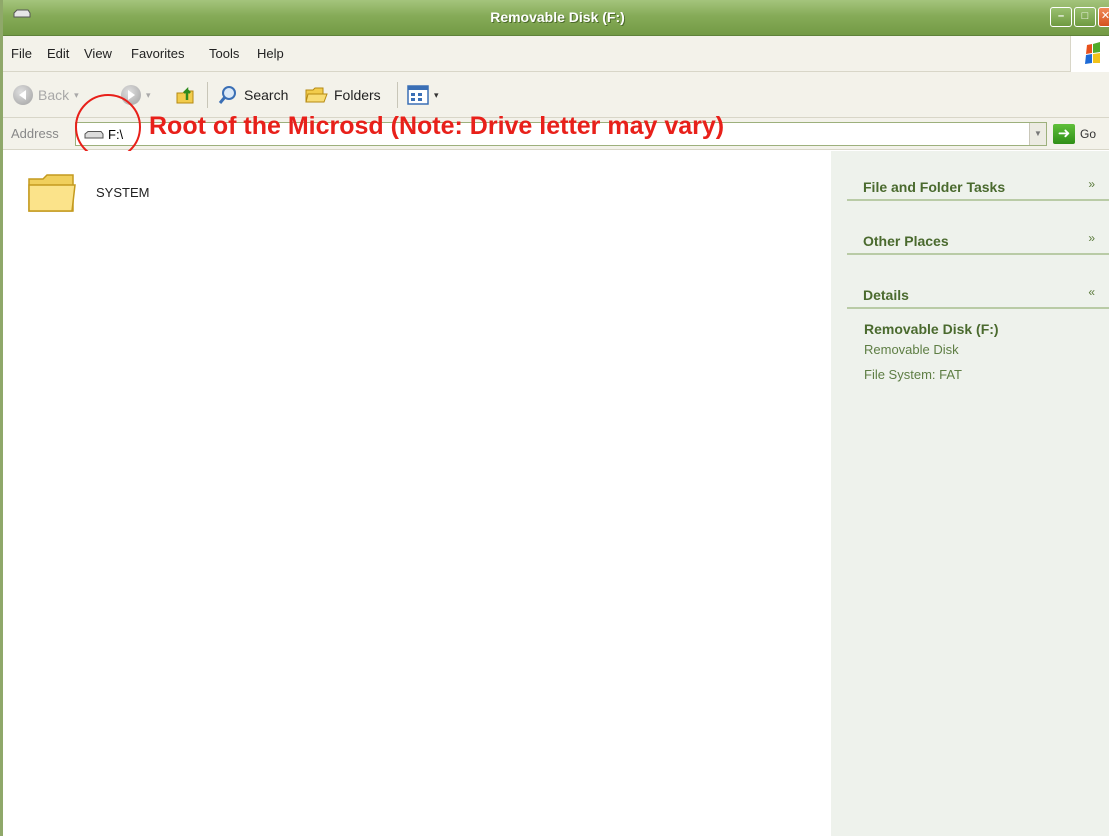 The height and width of the screenshot is (836, 1109). I want to click on menu-help: Help, so click(270, 53).